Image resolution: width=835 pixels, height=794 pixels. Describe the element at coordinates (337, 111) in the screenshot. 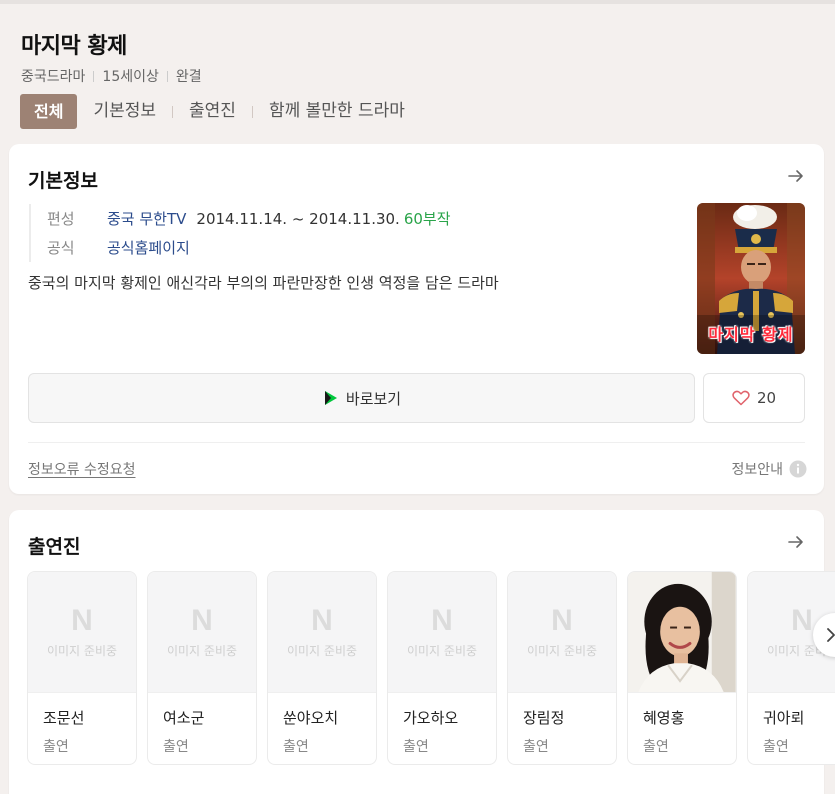

I see `tab-recommended: 함께 볼만한 드라마` at that location.